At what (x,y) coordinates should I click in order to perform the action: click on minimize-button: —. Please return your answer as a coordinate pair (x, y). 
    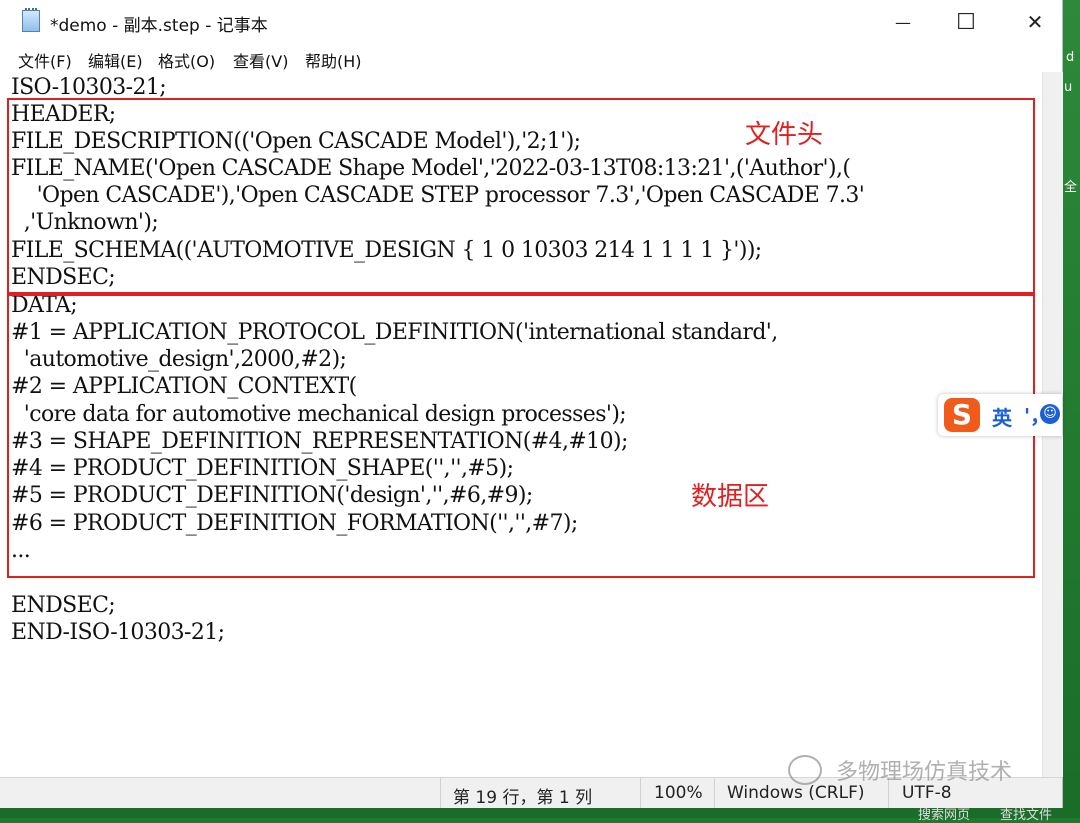
    Looking at the image, I should click on (903, 22).